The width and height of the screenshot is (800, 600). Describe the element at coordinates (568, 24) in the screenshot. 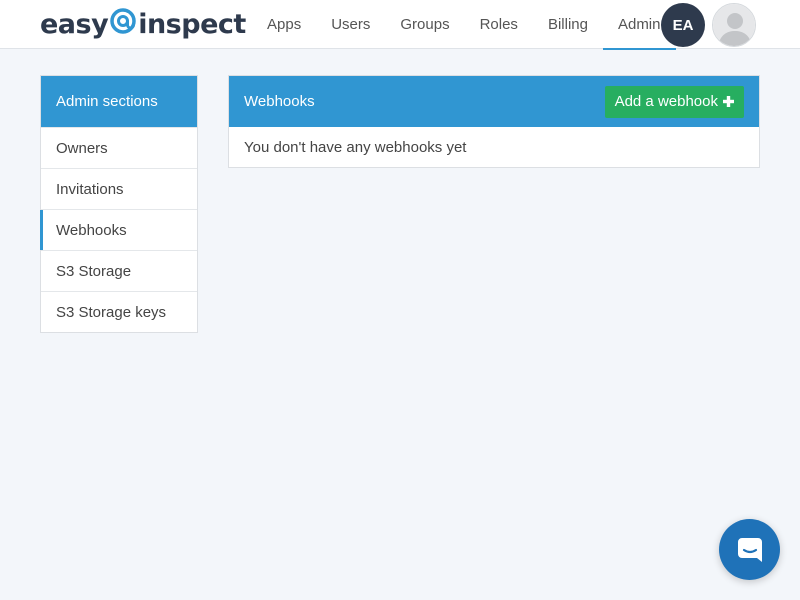

I see `nav-item-billing: Billing` at that location.